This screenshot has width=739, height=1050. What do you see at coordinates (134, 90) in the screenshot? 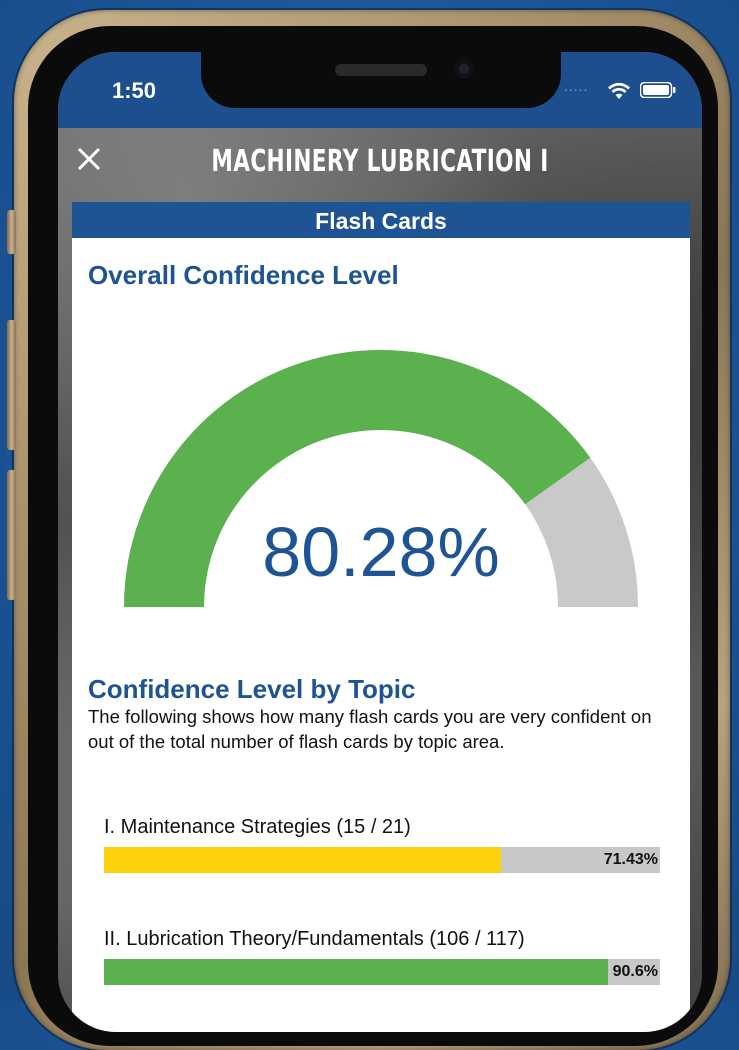
I see `status-time: 1:50` at bounding box center [134, 90].